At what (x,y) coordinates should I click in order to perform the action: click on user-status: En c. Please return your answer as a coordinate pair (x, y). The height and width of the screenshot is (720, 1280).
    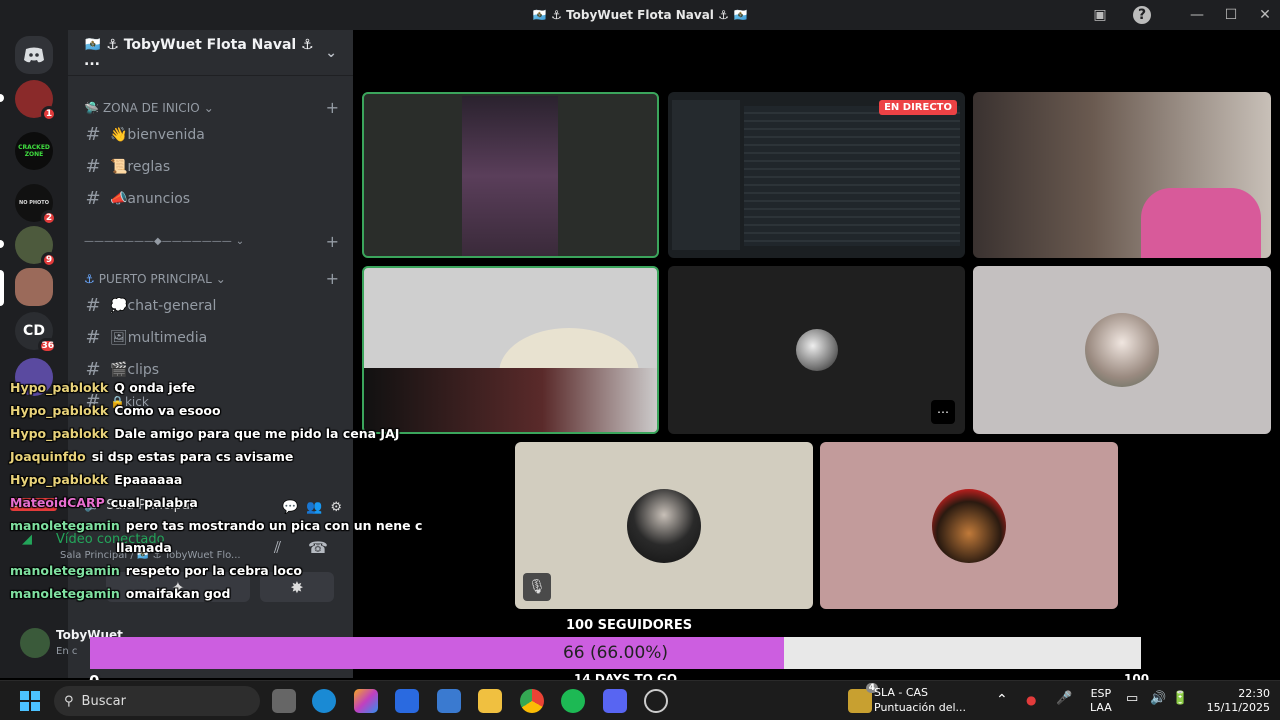
    Looking at the image, I should click on (67, 651).